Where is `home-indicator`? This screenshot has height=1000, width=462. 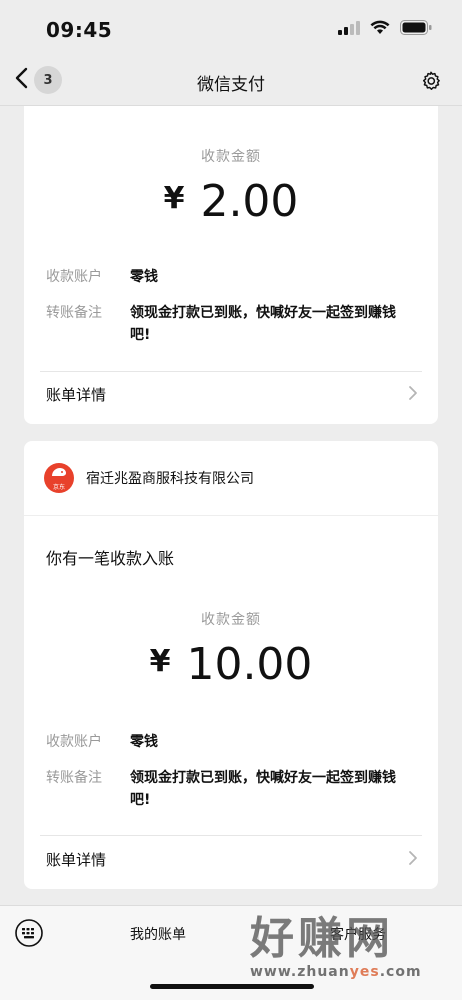 home-indicator is located at coordinates (232, 986).